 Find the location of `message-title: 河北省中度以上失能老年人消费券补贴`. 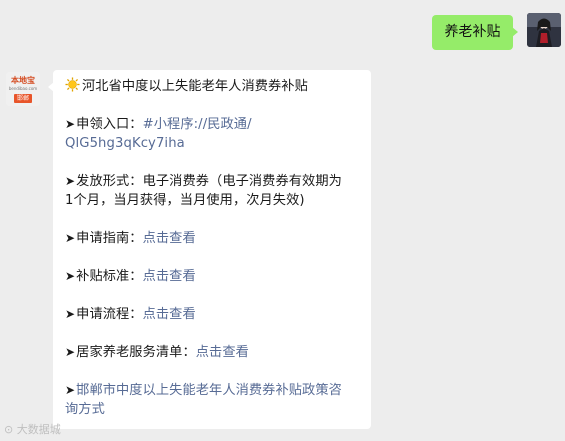

message-title: 河北省中度以上失能老年人消费券补贴 is located at coordinates (195, 86).